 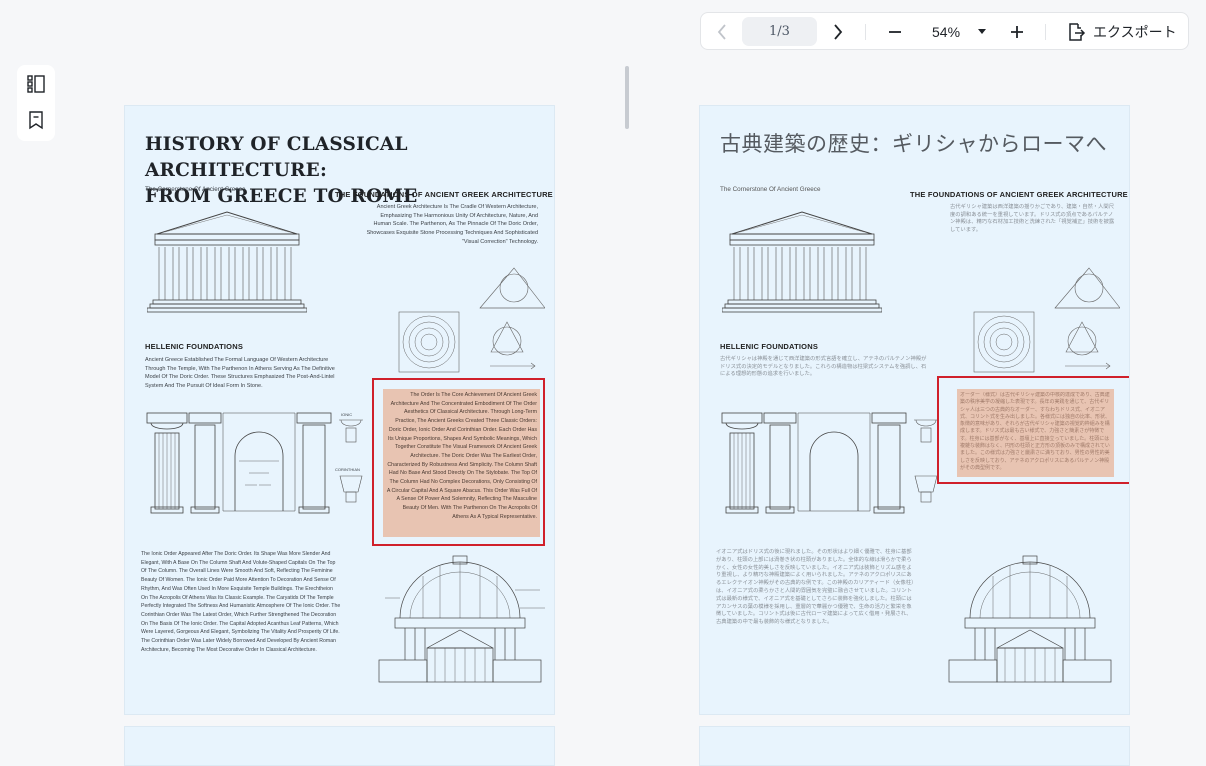 I want to click on next-page-button, so click(x=838, y=32).